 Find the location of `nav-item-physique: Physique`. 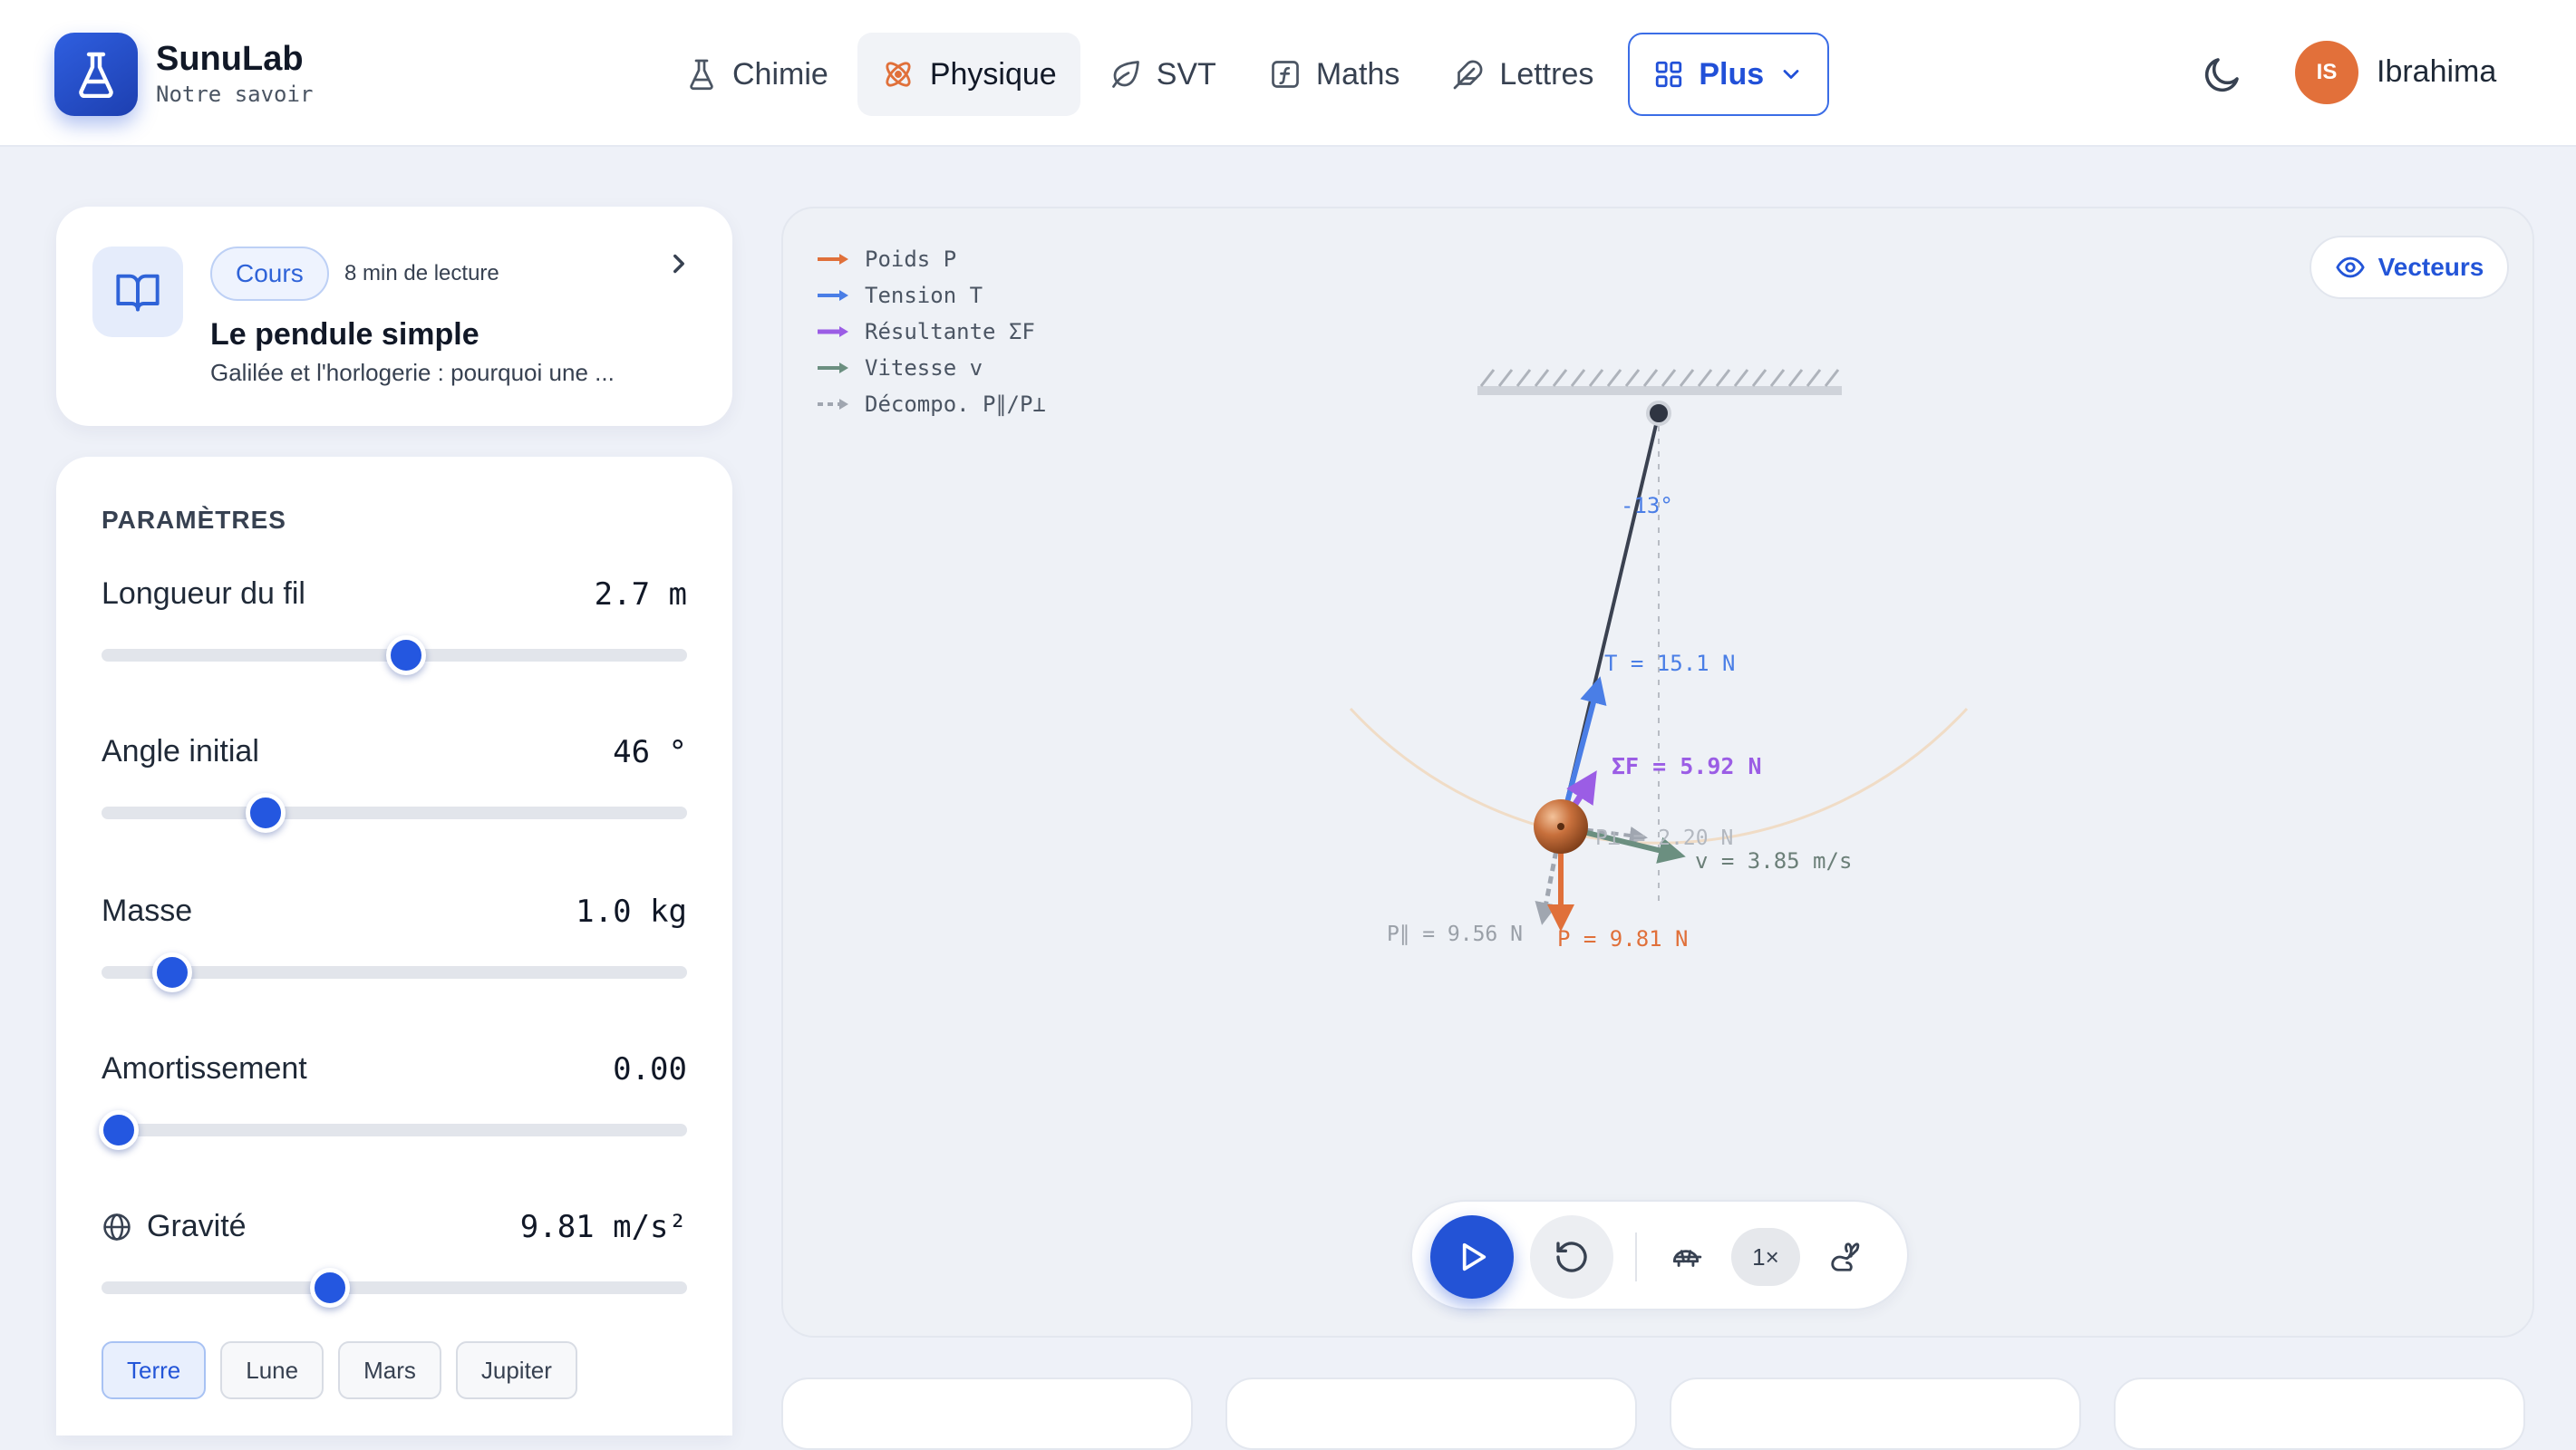

nav-item-physique: Physique is located at coordinates (968, 74).